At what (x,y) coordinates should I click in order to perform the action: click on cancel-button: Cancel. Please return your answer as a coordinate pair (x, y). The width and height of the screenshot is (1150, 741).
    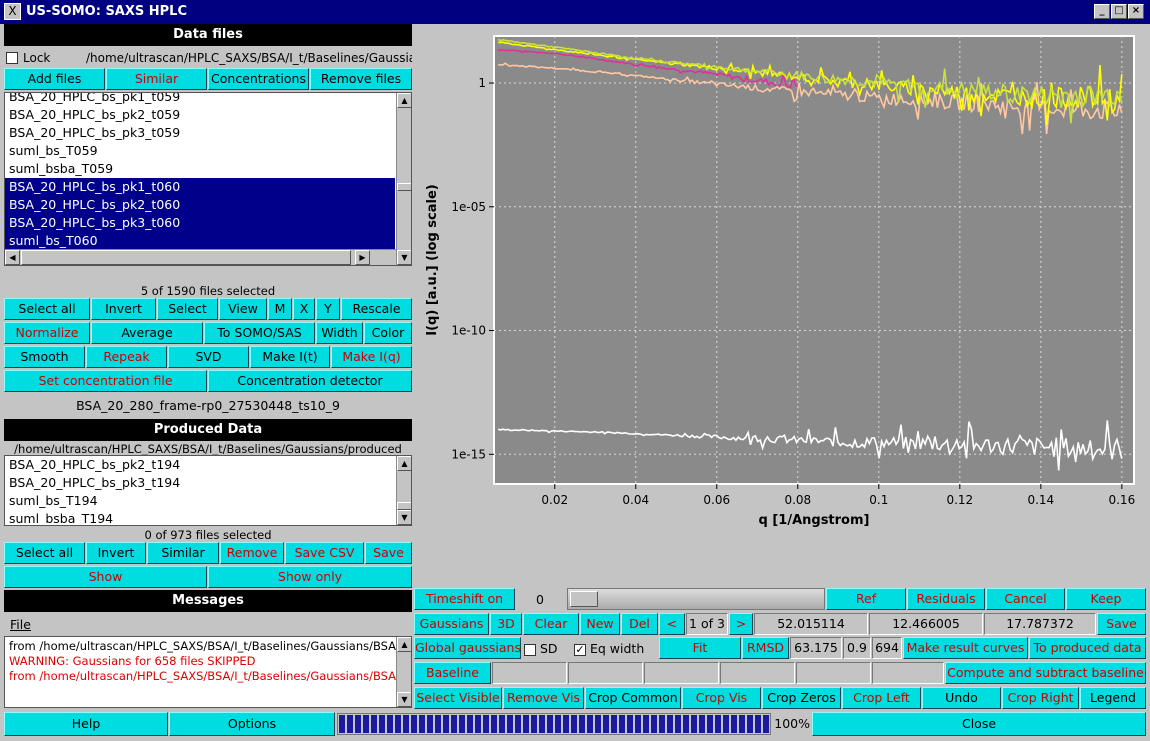
    Looking at the image, I should click on (1025, 599).